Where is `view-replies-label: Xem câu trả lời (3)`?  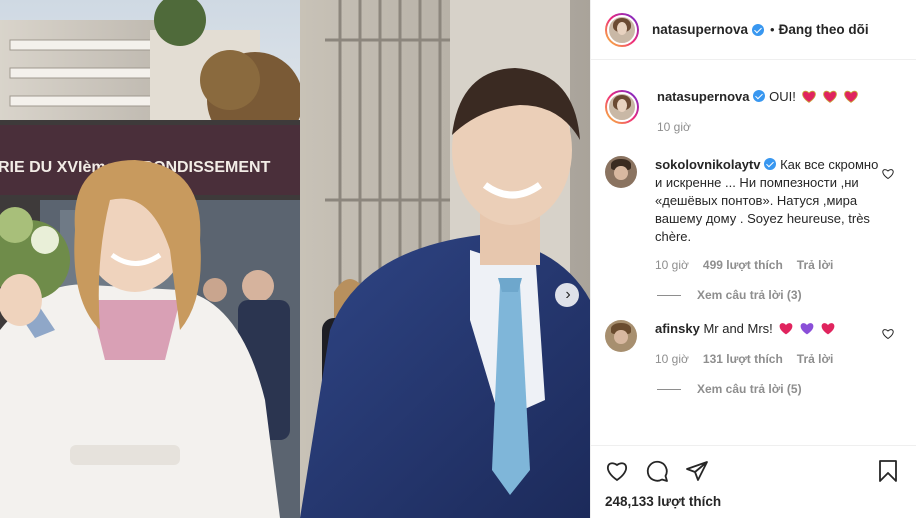 view-replies-label: Xem câu trả lời (3) is located at coordinates (749, 295).